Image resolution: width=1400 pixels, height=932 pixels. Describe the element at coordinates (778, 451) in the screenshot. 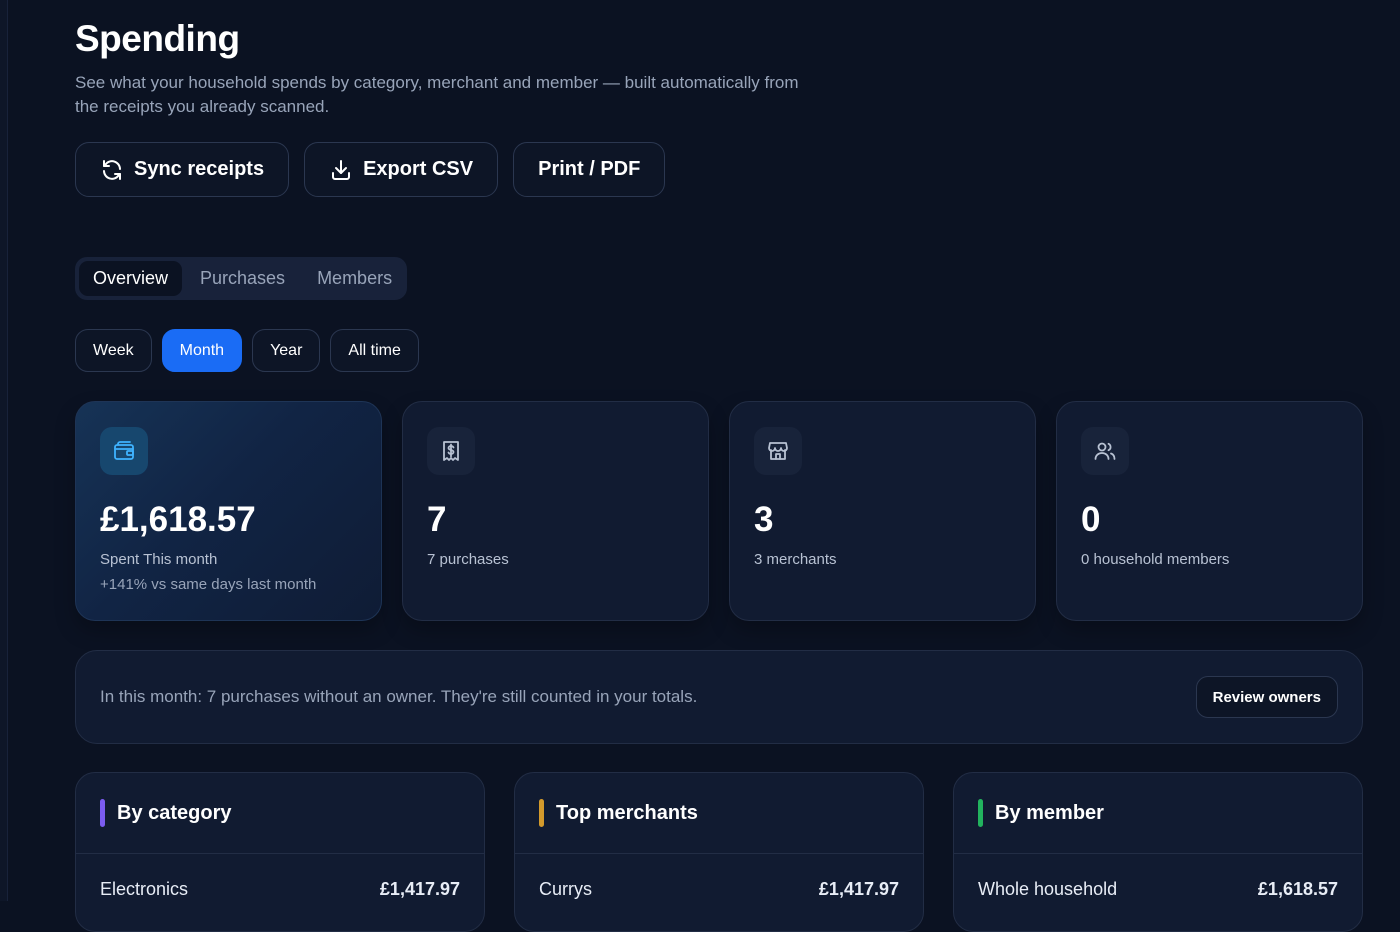

I see `store-icon` at that location.